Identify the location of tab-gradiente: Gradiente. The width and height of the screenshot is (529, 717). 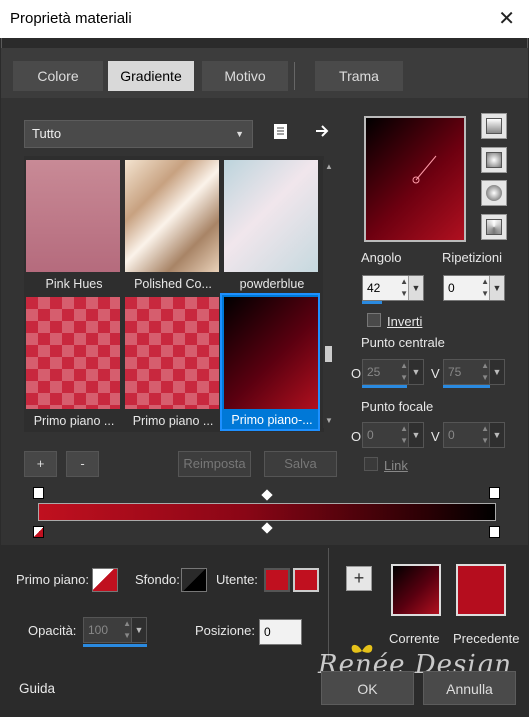
(151, 76).